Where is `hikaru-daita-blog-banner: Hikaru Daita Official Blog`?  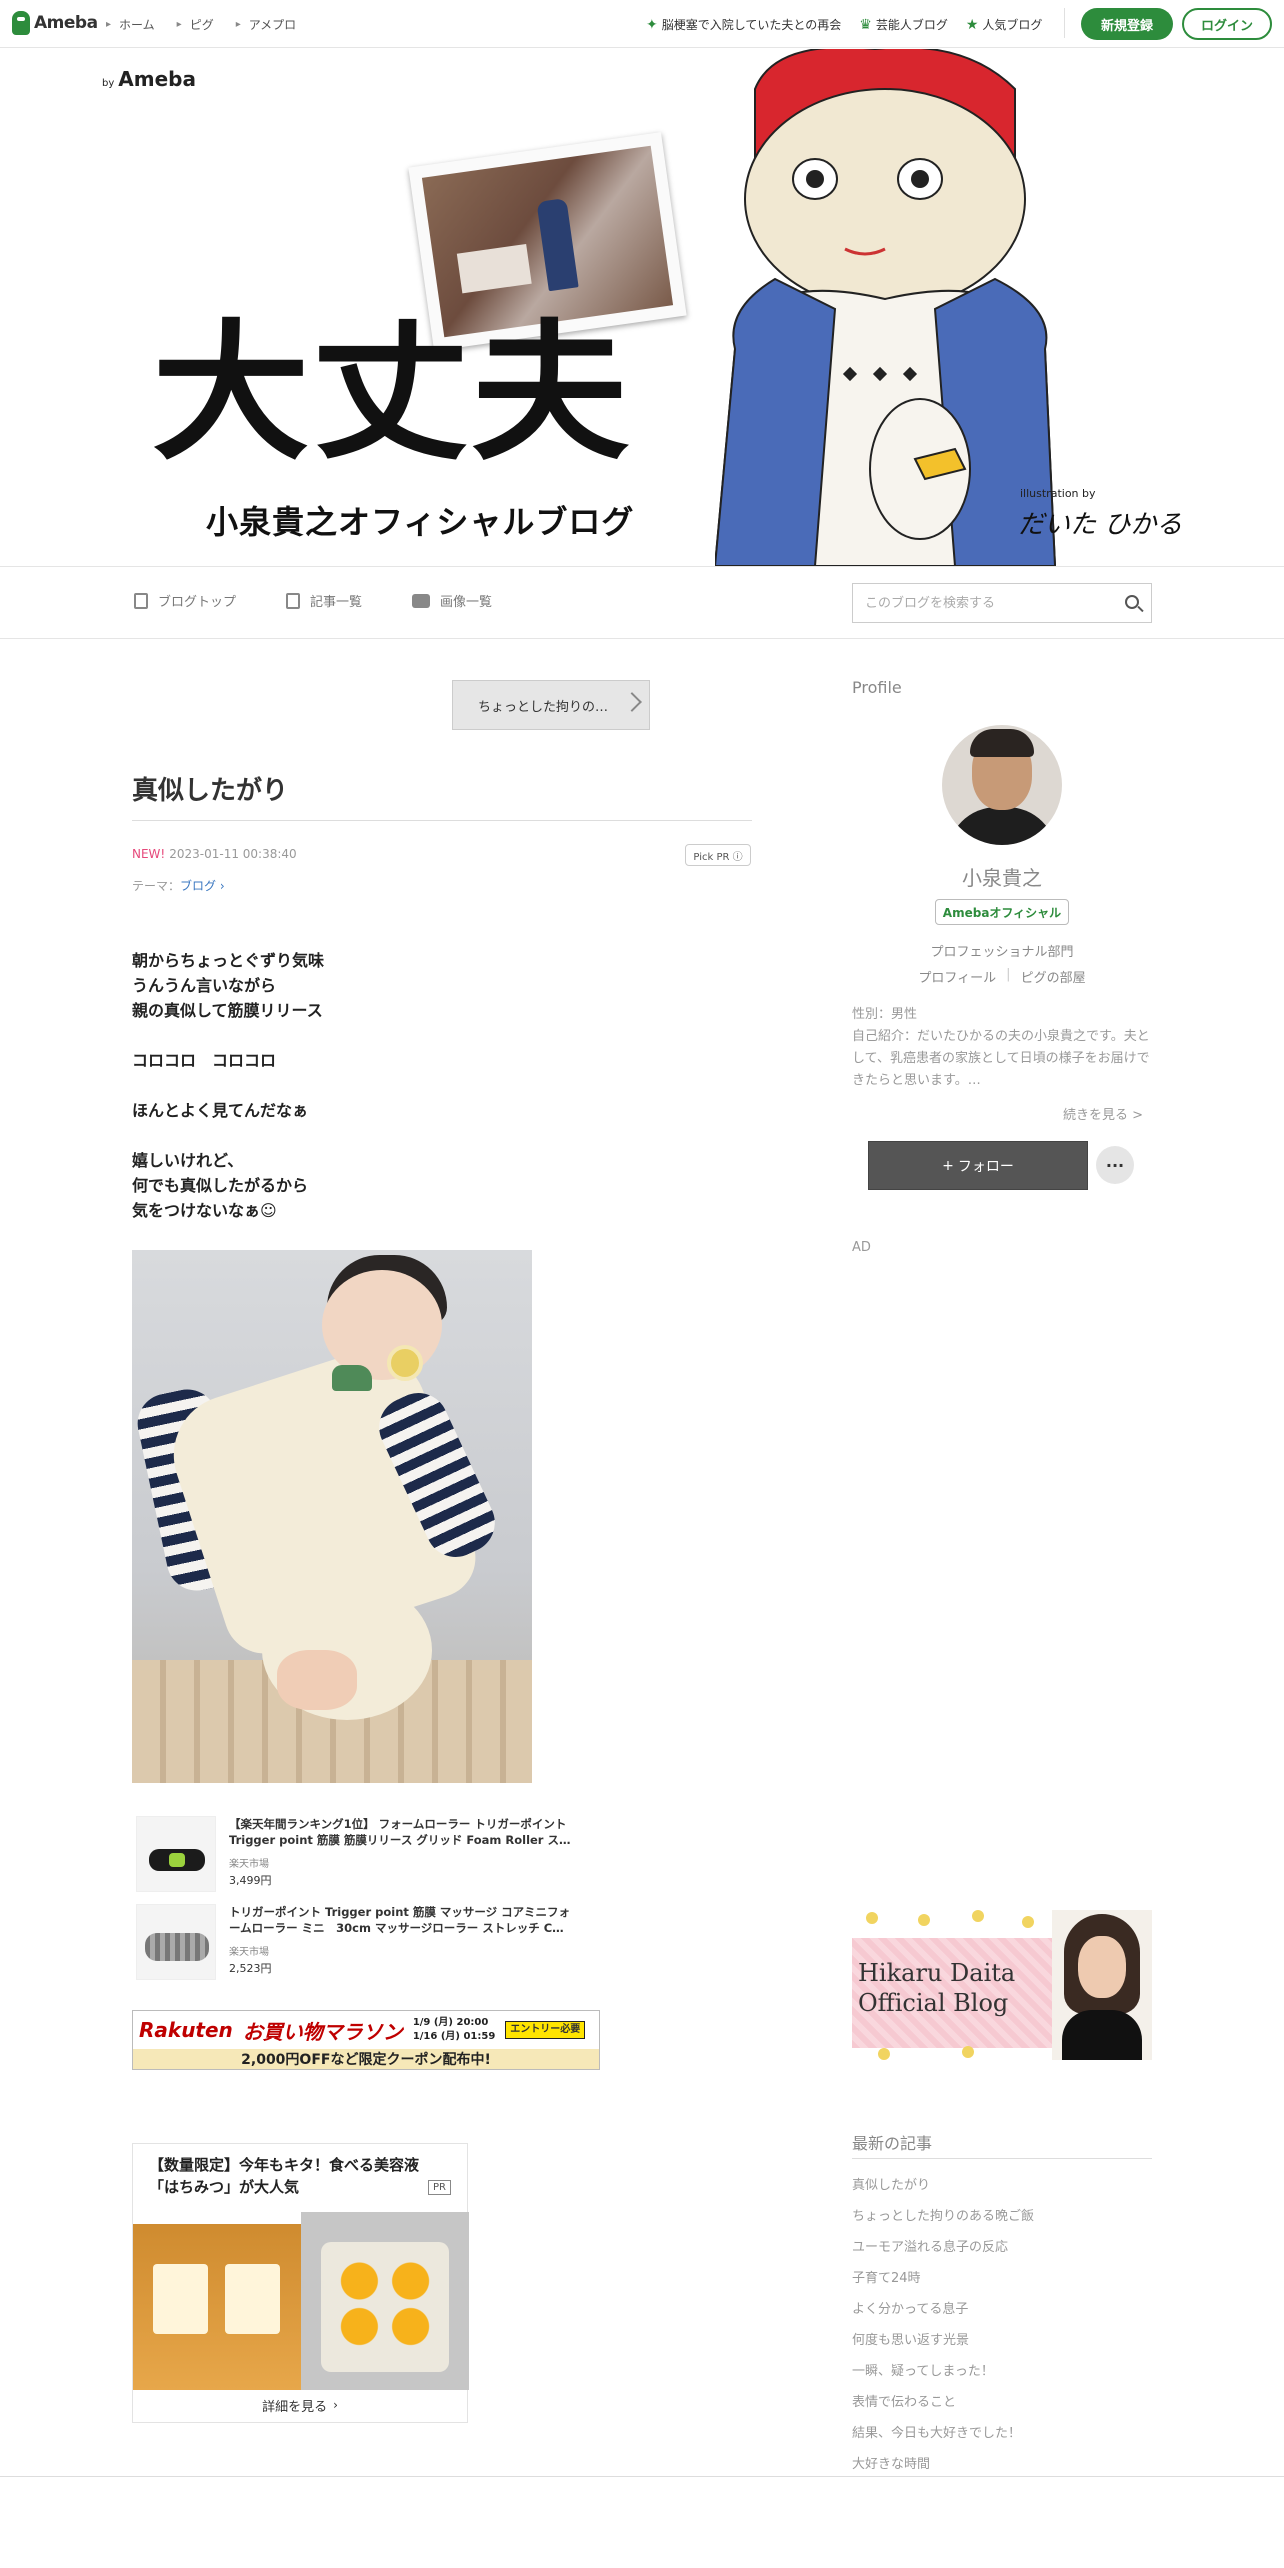
hikaru-daita-blog-banner: Hikaru Daita Official Blog is located at coordinates (1002, 1985).